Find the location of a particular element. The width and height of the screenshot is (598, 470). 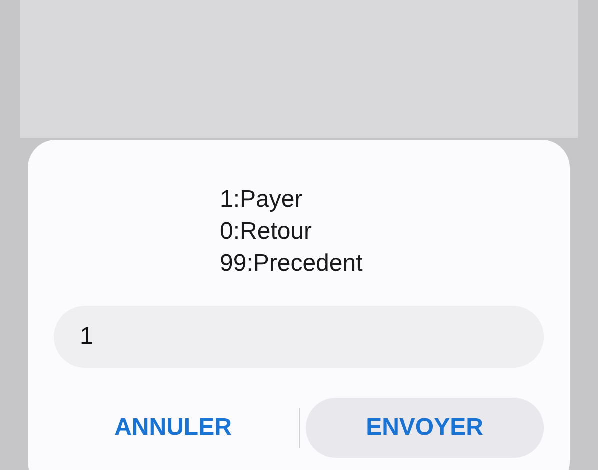

menu-option-text: 0:Retour is located at coordinates (267, 232).